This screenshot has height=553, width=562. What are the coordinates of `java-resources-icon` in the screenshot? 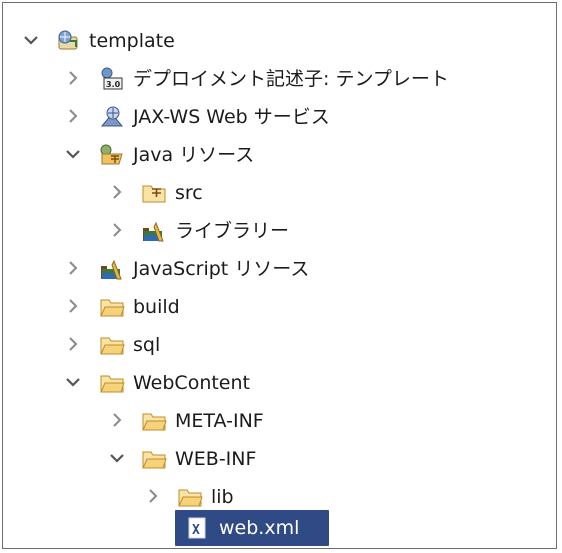 It's located at (112, 155).